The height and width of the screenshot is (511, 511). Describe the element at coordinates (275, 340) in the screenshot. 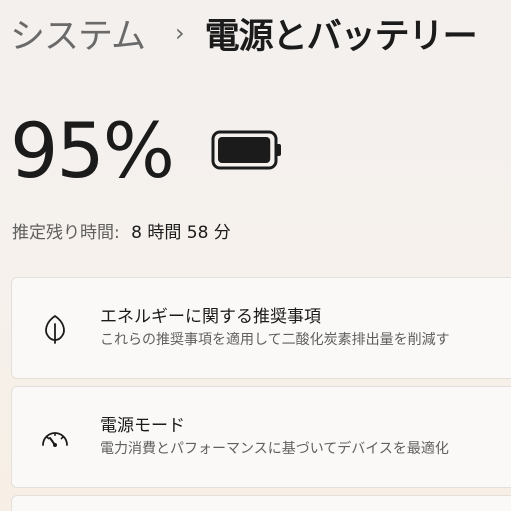

I see `energy-recommendations-description: これらの推奨事項を適用して二酸化炭素排出量を削減す` at that location.